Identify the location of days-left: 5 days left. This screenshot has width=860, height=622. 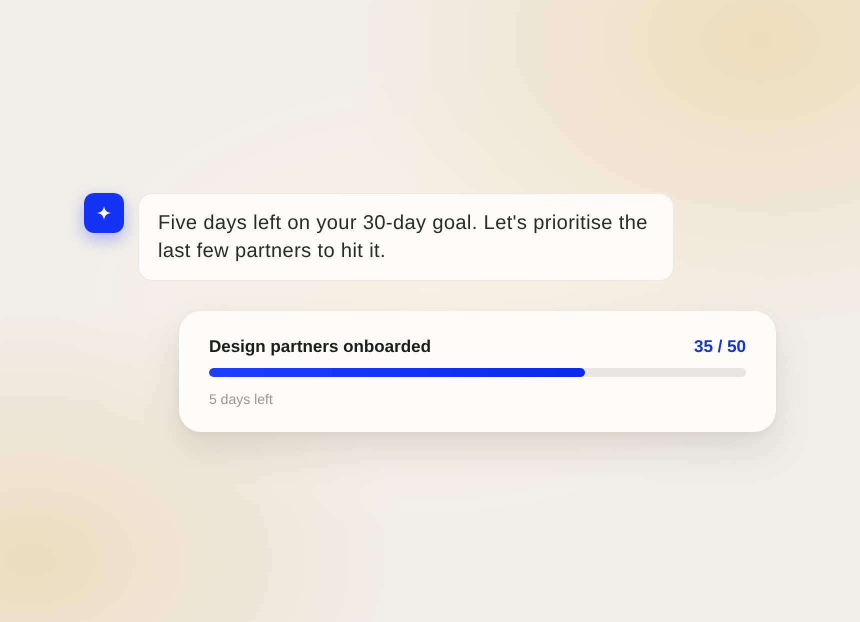
(241, 399).